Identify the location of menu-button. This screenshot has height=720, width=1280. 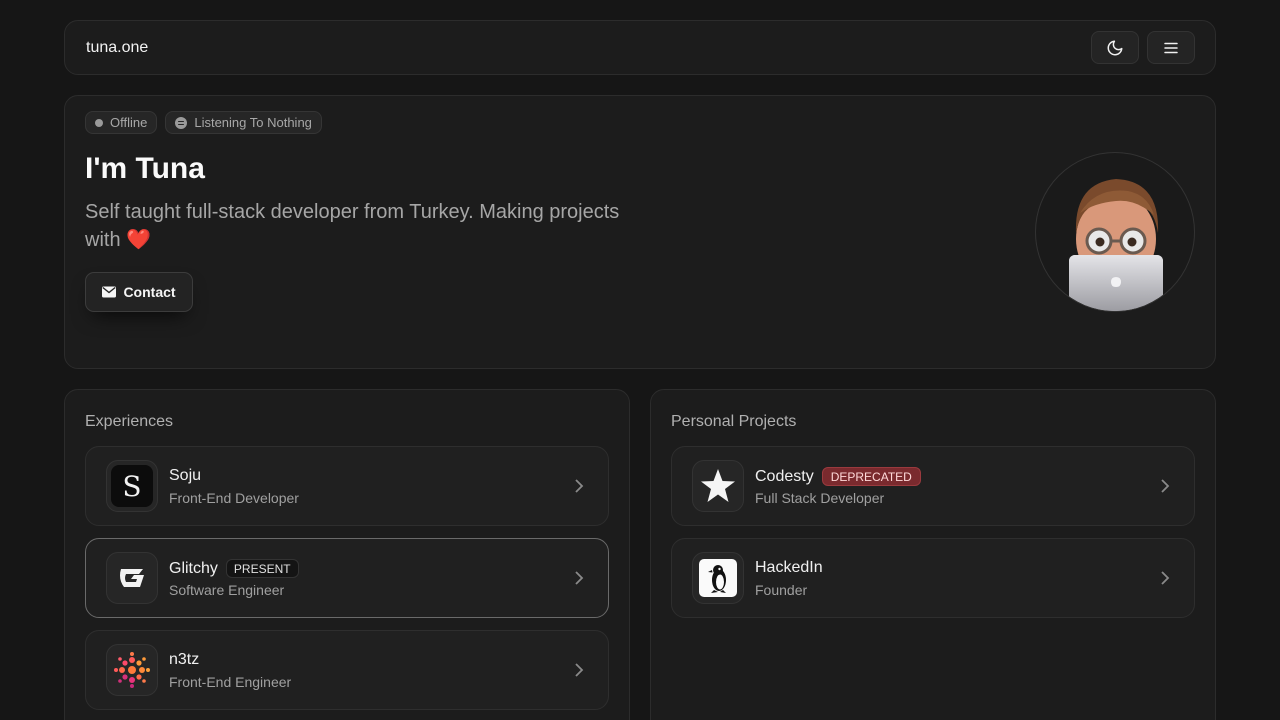
(1171, 47).